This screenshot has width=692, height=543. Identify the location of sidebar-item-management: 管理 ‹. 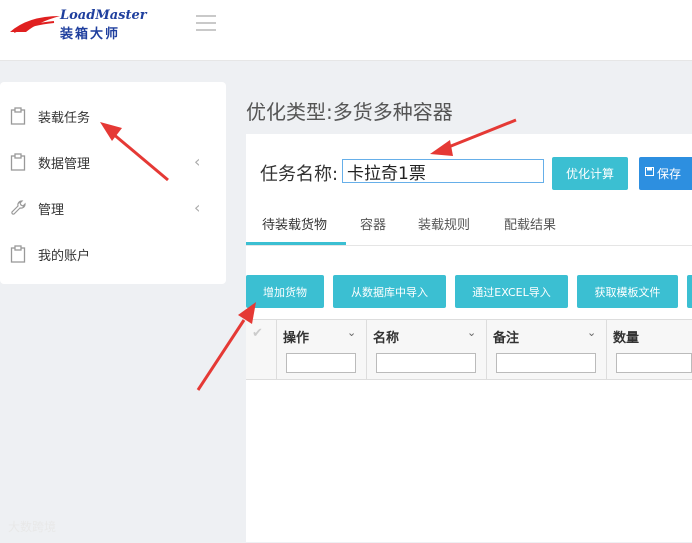
(113, 208).